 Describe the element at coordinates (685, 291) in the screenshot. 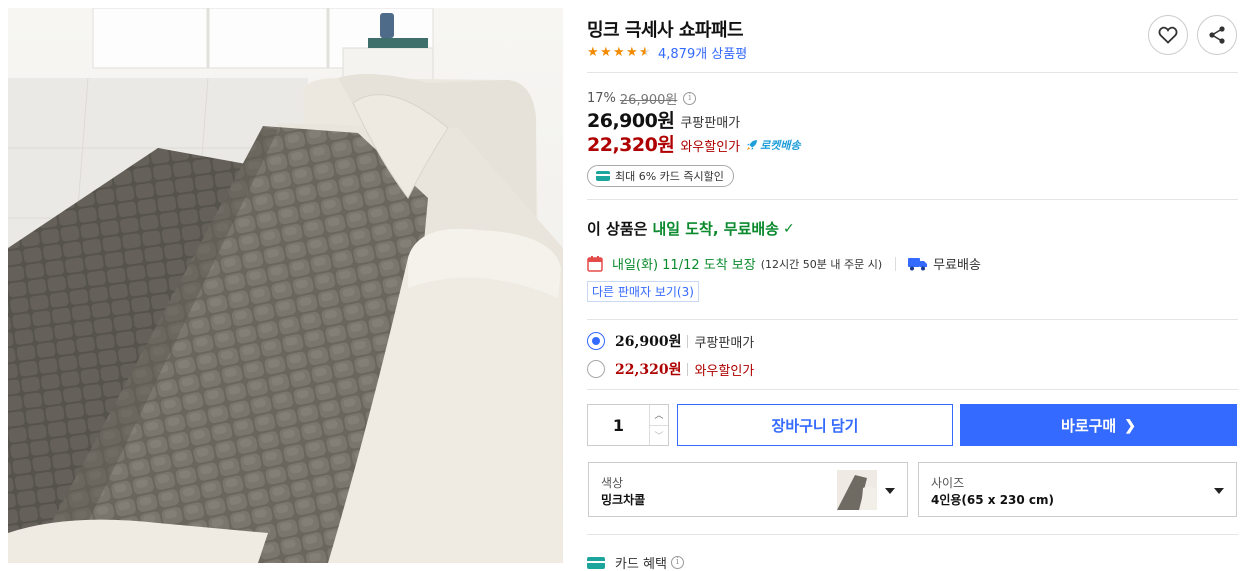

I see `other-sellers-count: (3)` at that location.